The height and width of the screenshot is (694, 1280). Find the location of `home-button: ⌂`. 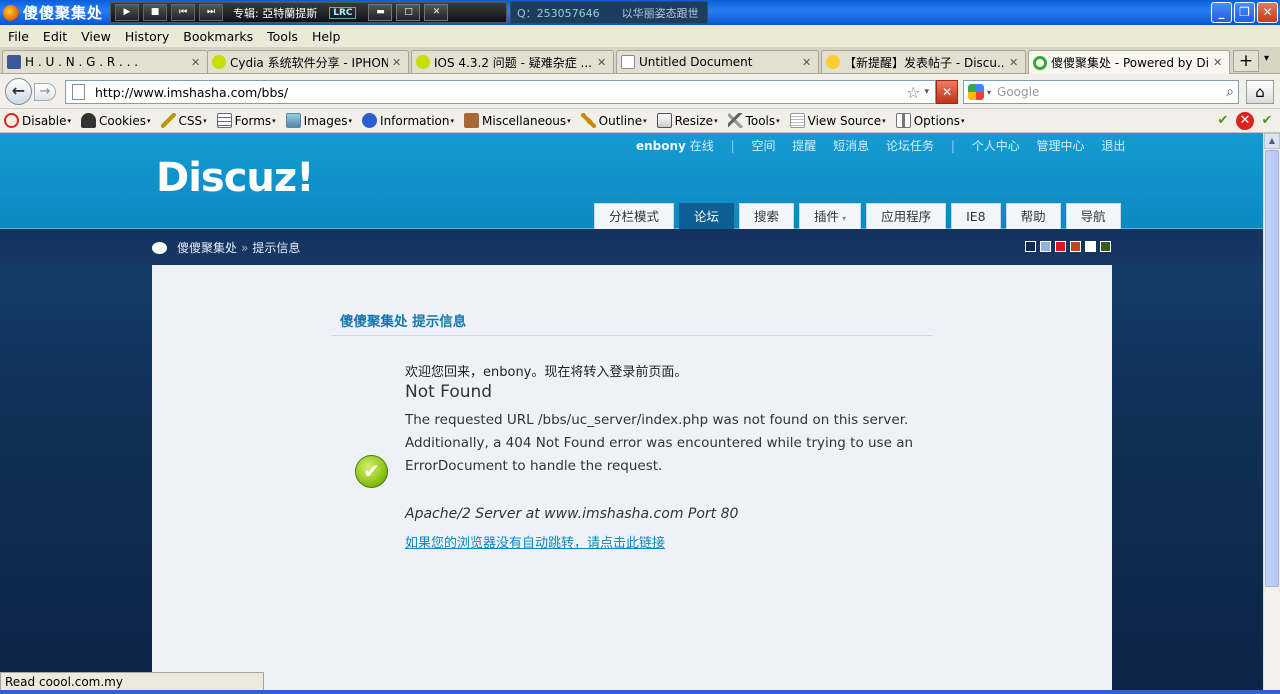

home-button: ⌂ is located at coordinates (1260, 92).